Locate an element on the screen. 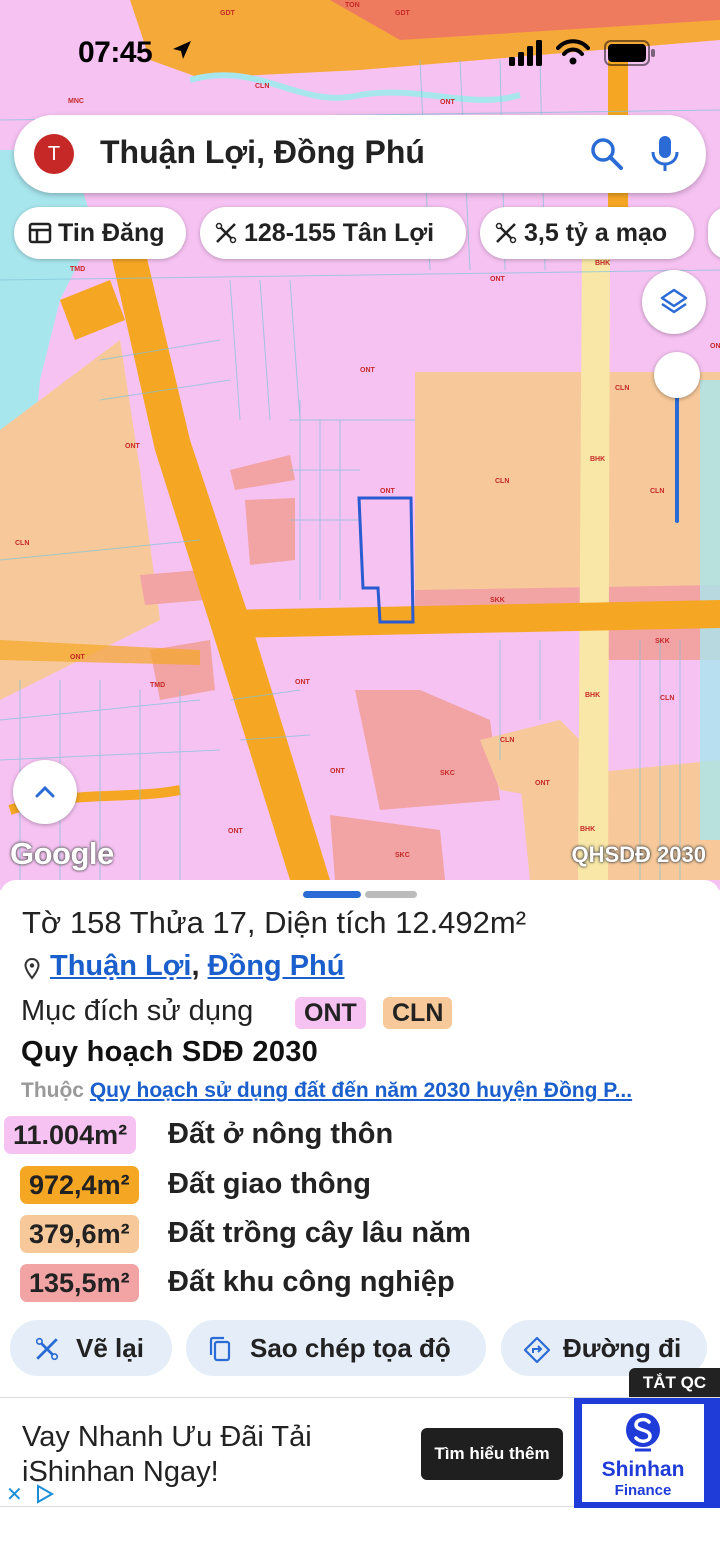 Image resolution: width=720 pixels, height=1564 pixels. redraw-button: Vẽ lại is located at coordinates (91, 1348).